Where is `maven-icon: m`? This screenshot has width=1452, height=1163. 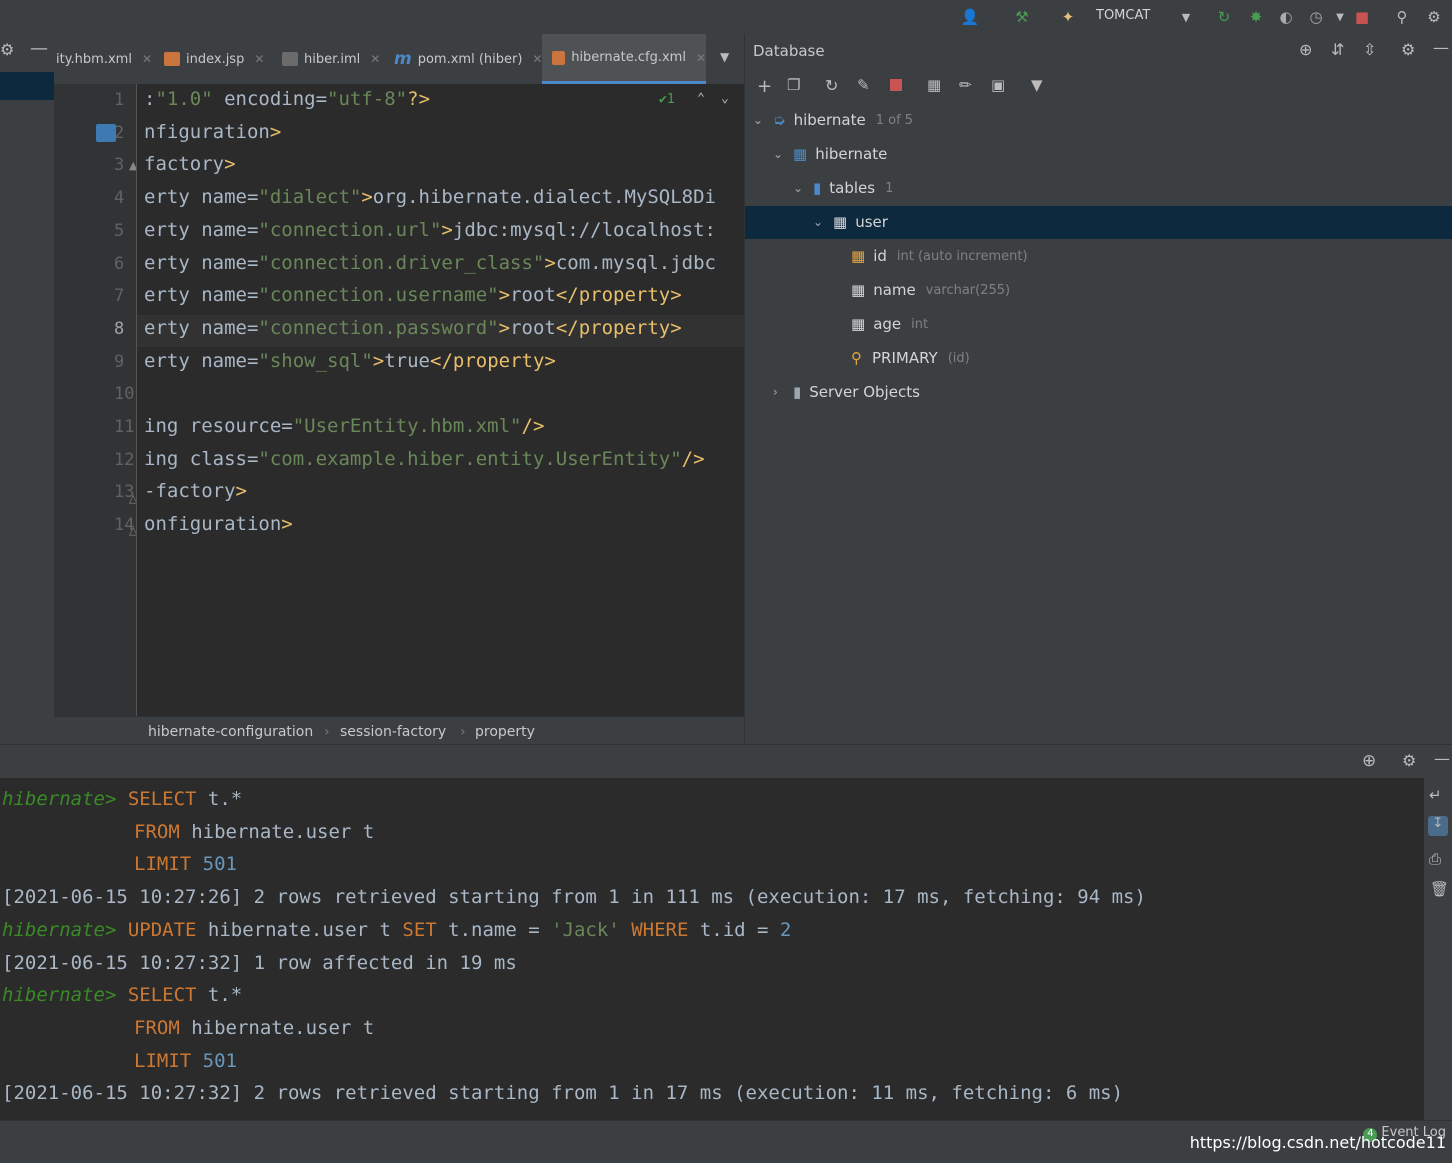 maven-icon: m is located at coordinates (403, 59).